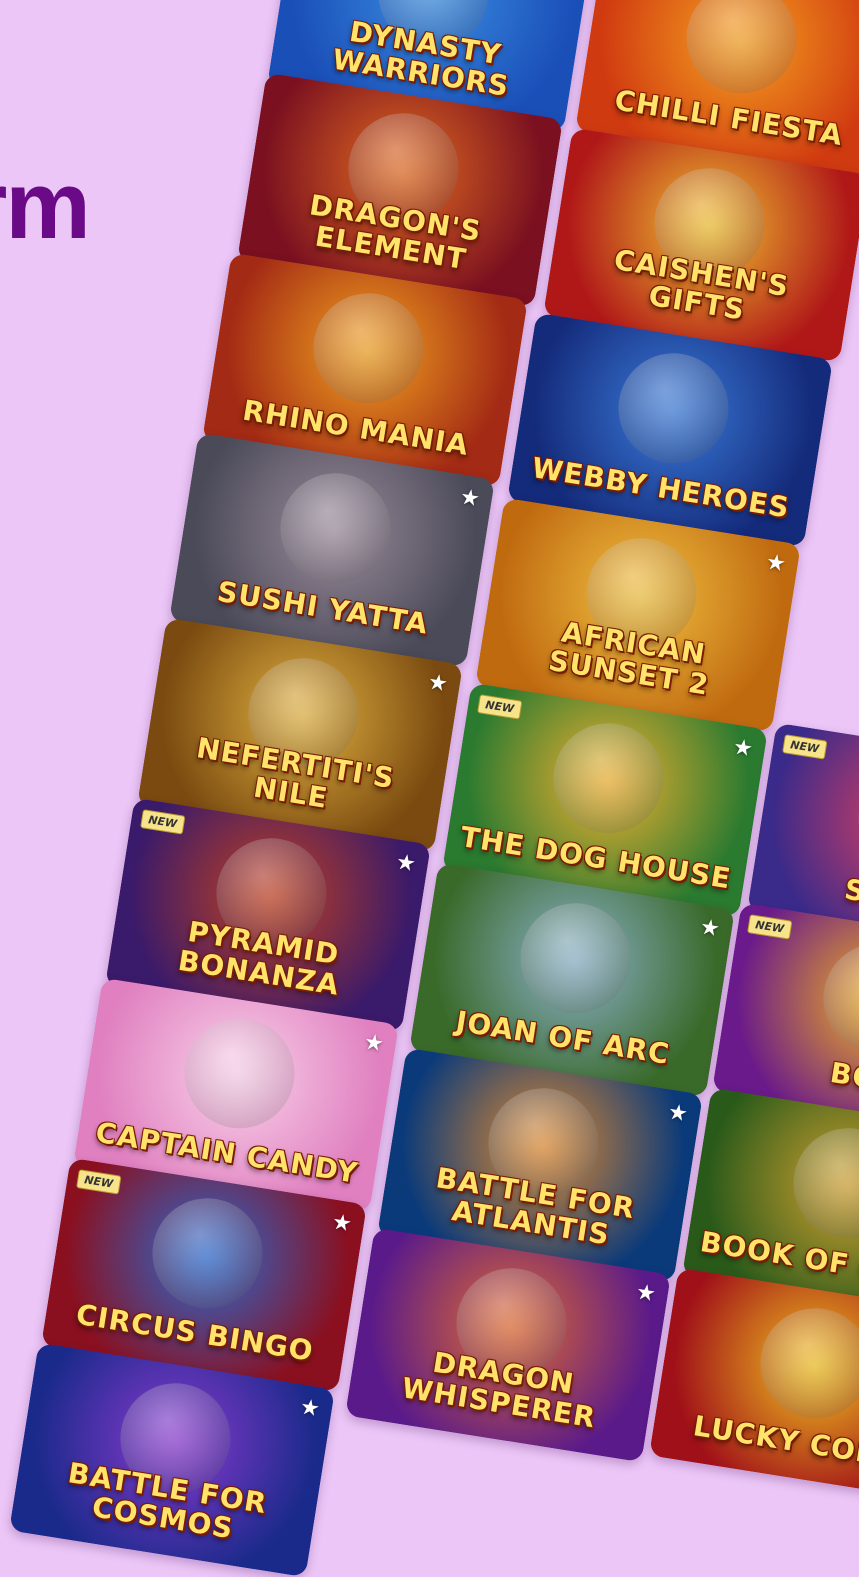 The width and height of the screenshot is (859, 1577). What do you see at coordinates (753, 1385) in the screenshot?
I see `game-tile: LUCKY COINS` at bounding box center [753, 1385].